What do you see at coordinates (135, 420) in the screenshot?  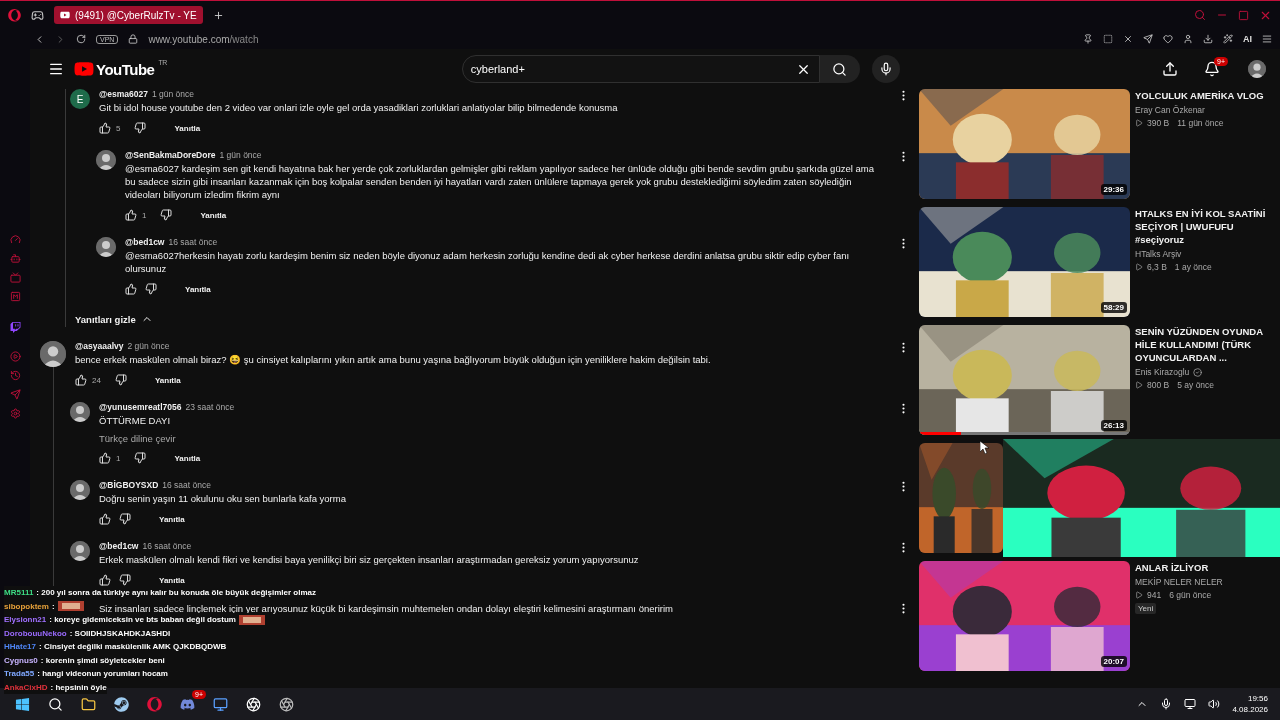 I see `comment-text: ÖTTÜRME DAYI` at bounding box center [135, 420].